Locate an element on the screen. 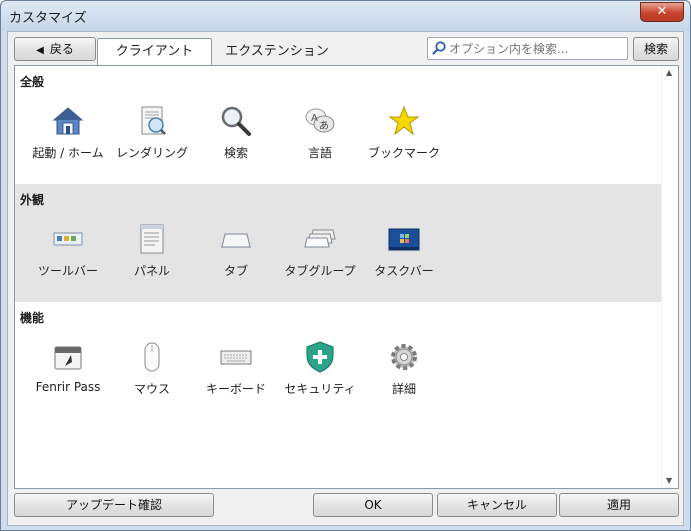 The image size is (691, 531). svg-text: あ is located at coordinates (324, 126).